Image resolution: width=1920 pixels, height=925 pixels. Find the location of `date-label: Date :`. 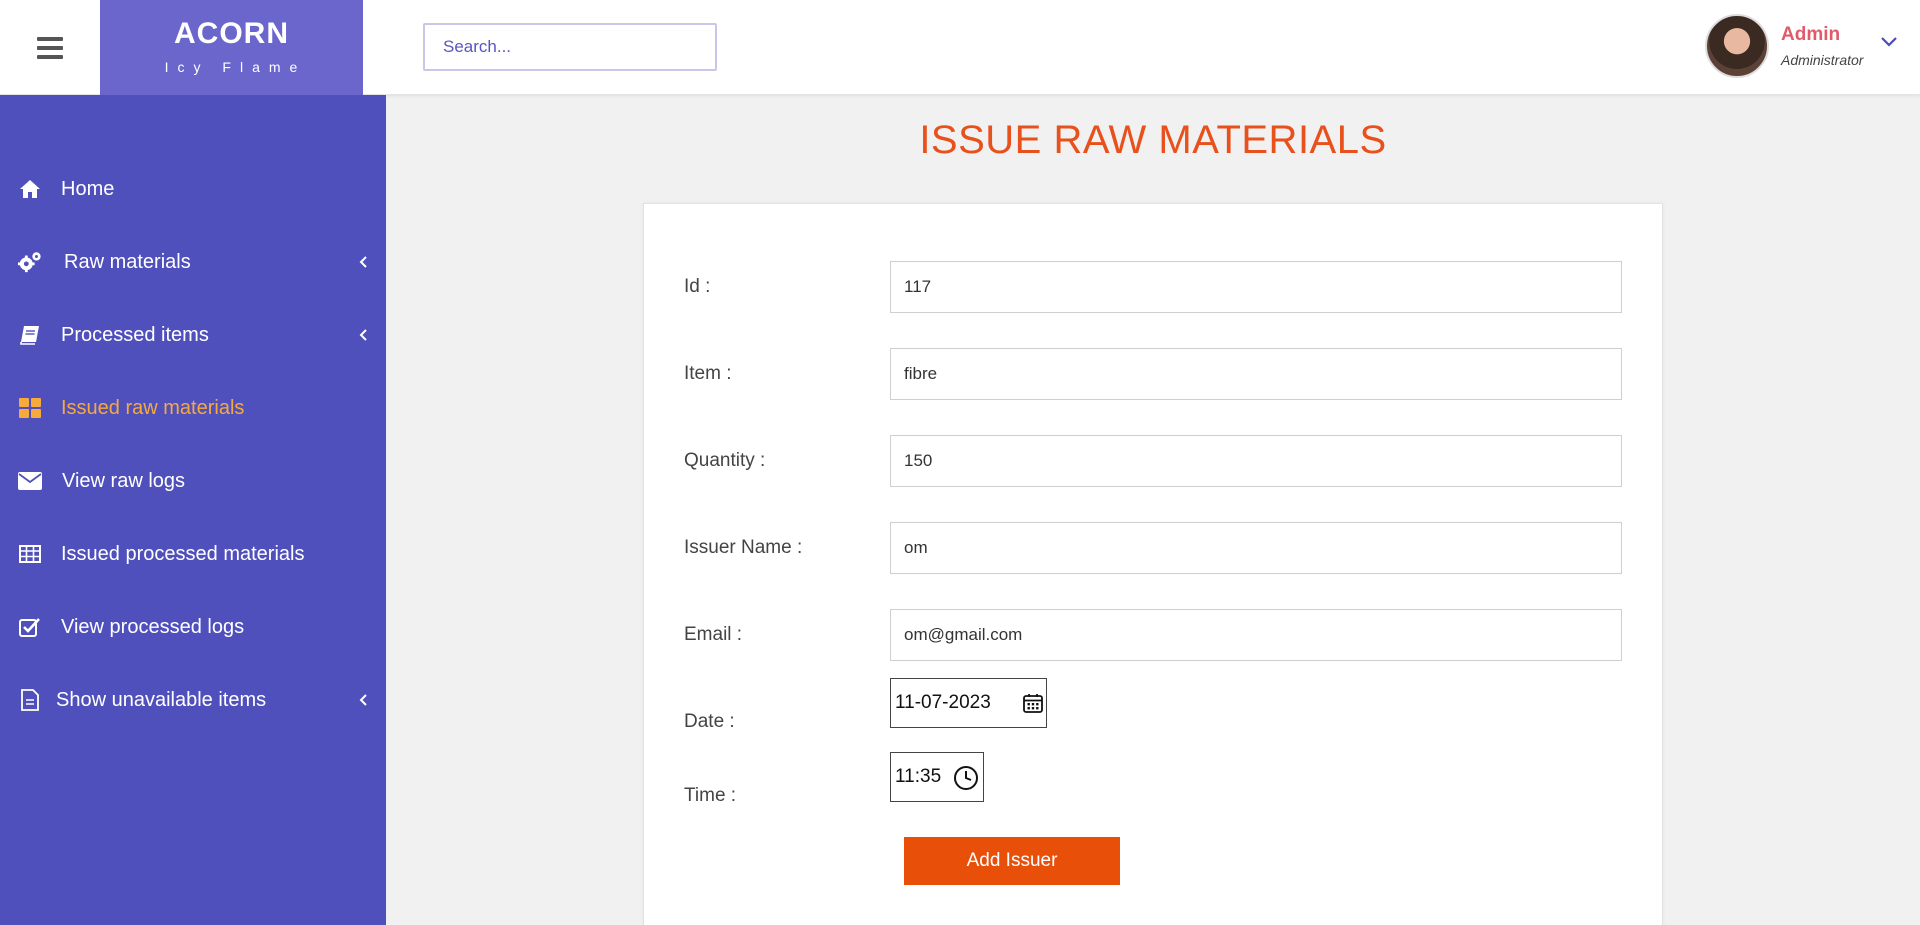

date-label: Date : is located at coordinates (709, 721).